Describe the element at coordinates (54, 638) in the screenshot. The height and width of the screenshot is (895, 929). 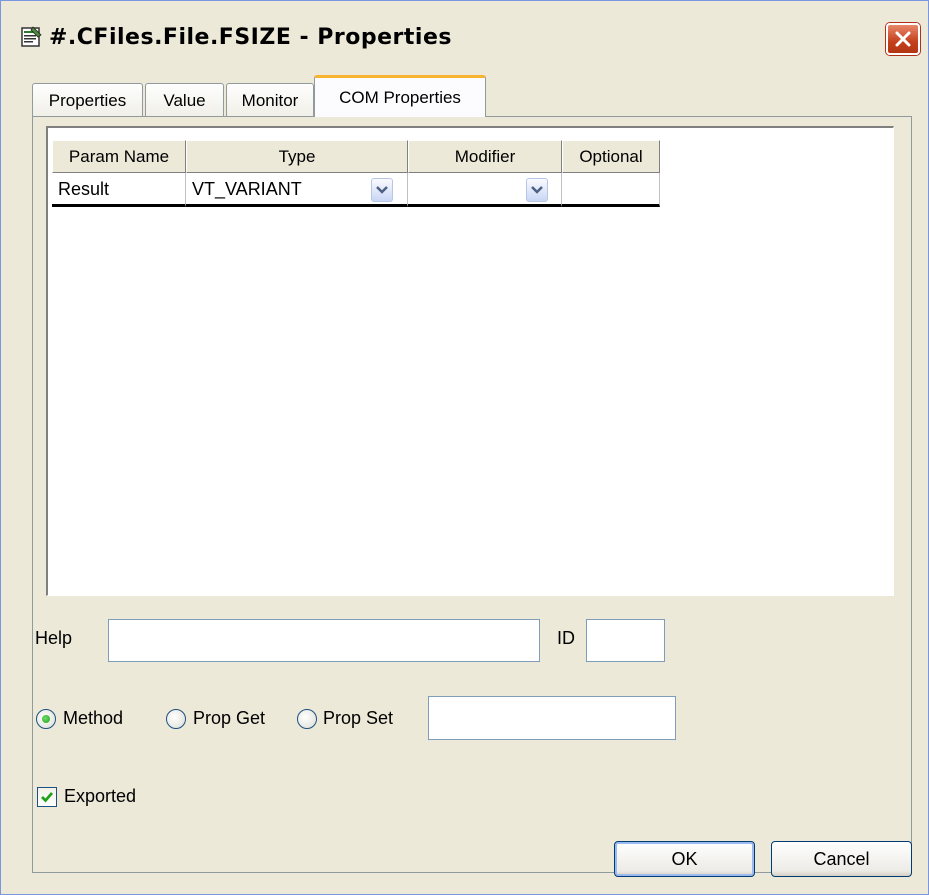
I see `help-label: Help` at that location.